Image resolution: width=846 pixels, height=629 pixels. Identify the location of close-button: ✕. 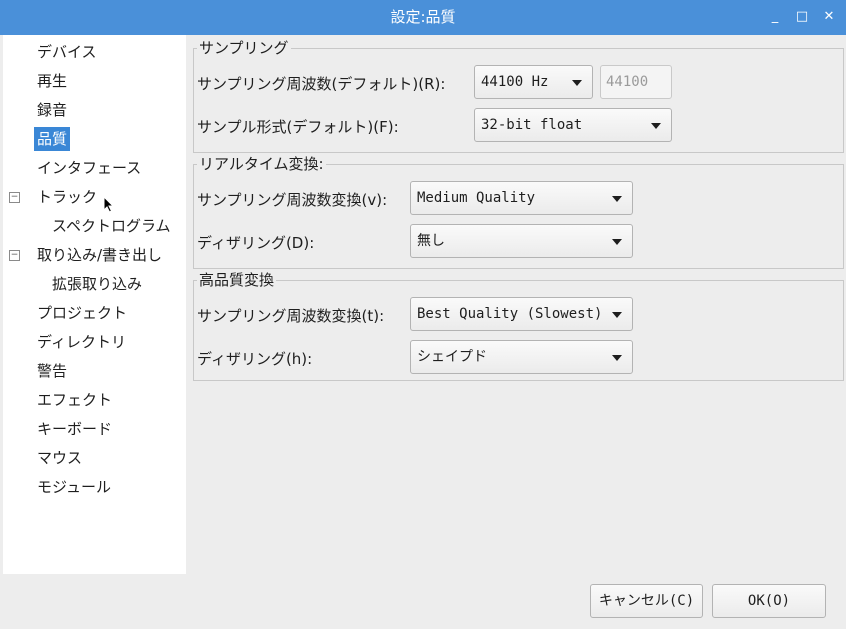
(829, 17).